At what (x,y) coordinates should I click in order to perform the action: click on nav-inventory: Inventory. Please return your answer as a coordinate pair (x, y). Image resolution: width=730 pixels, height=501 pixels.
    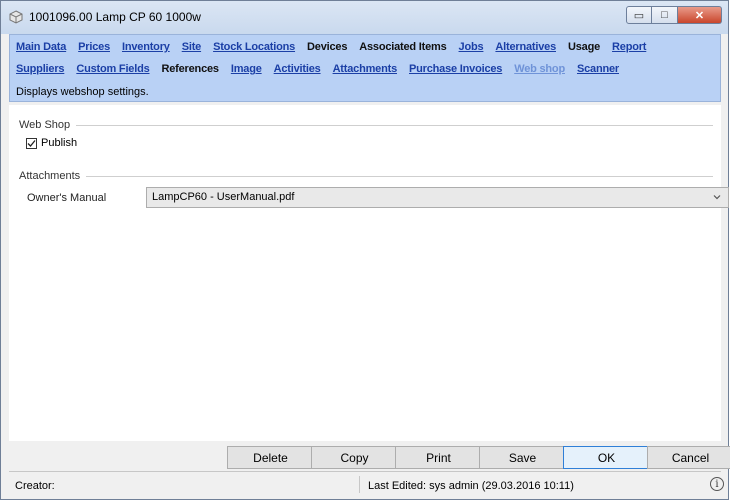
    Looking at the image, I should click on (146, 47).